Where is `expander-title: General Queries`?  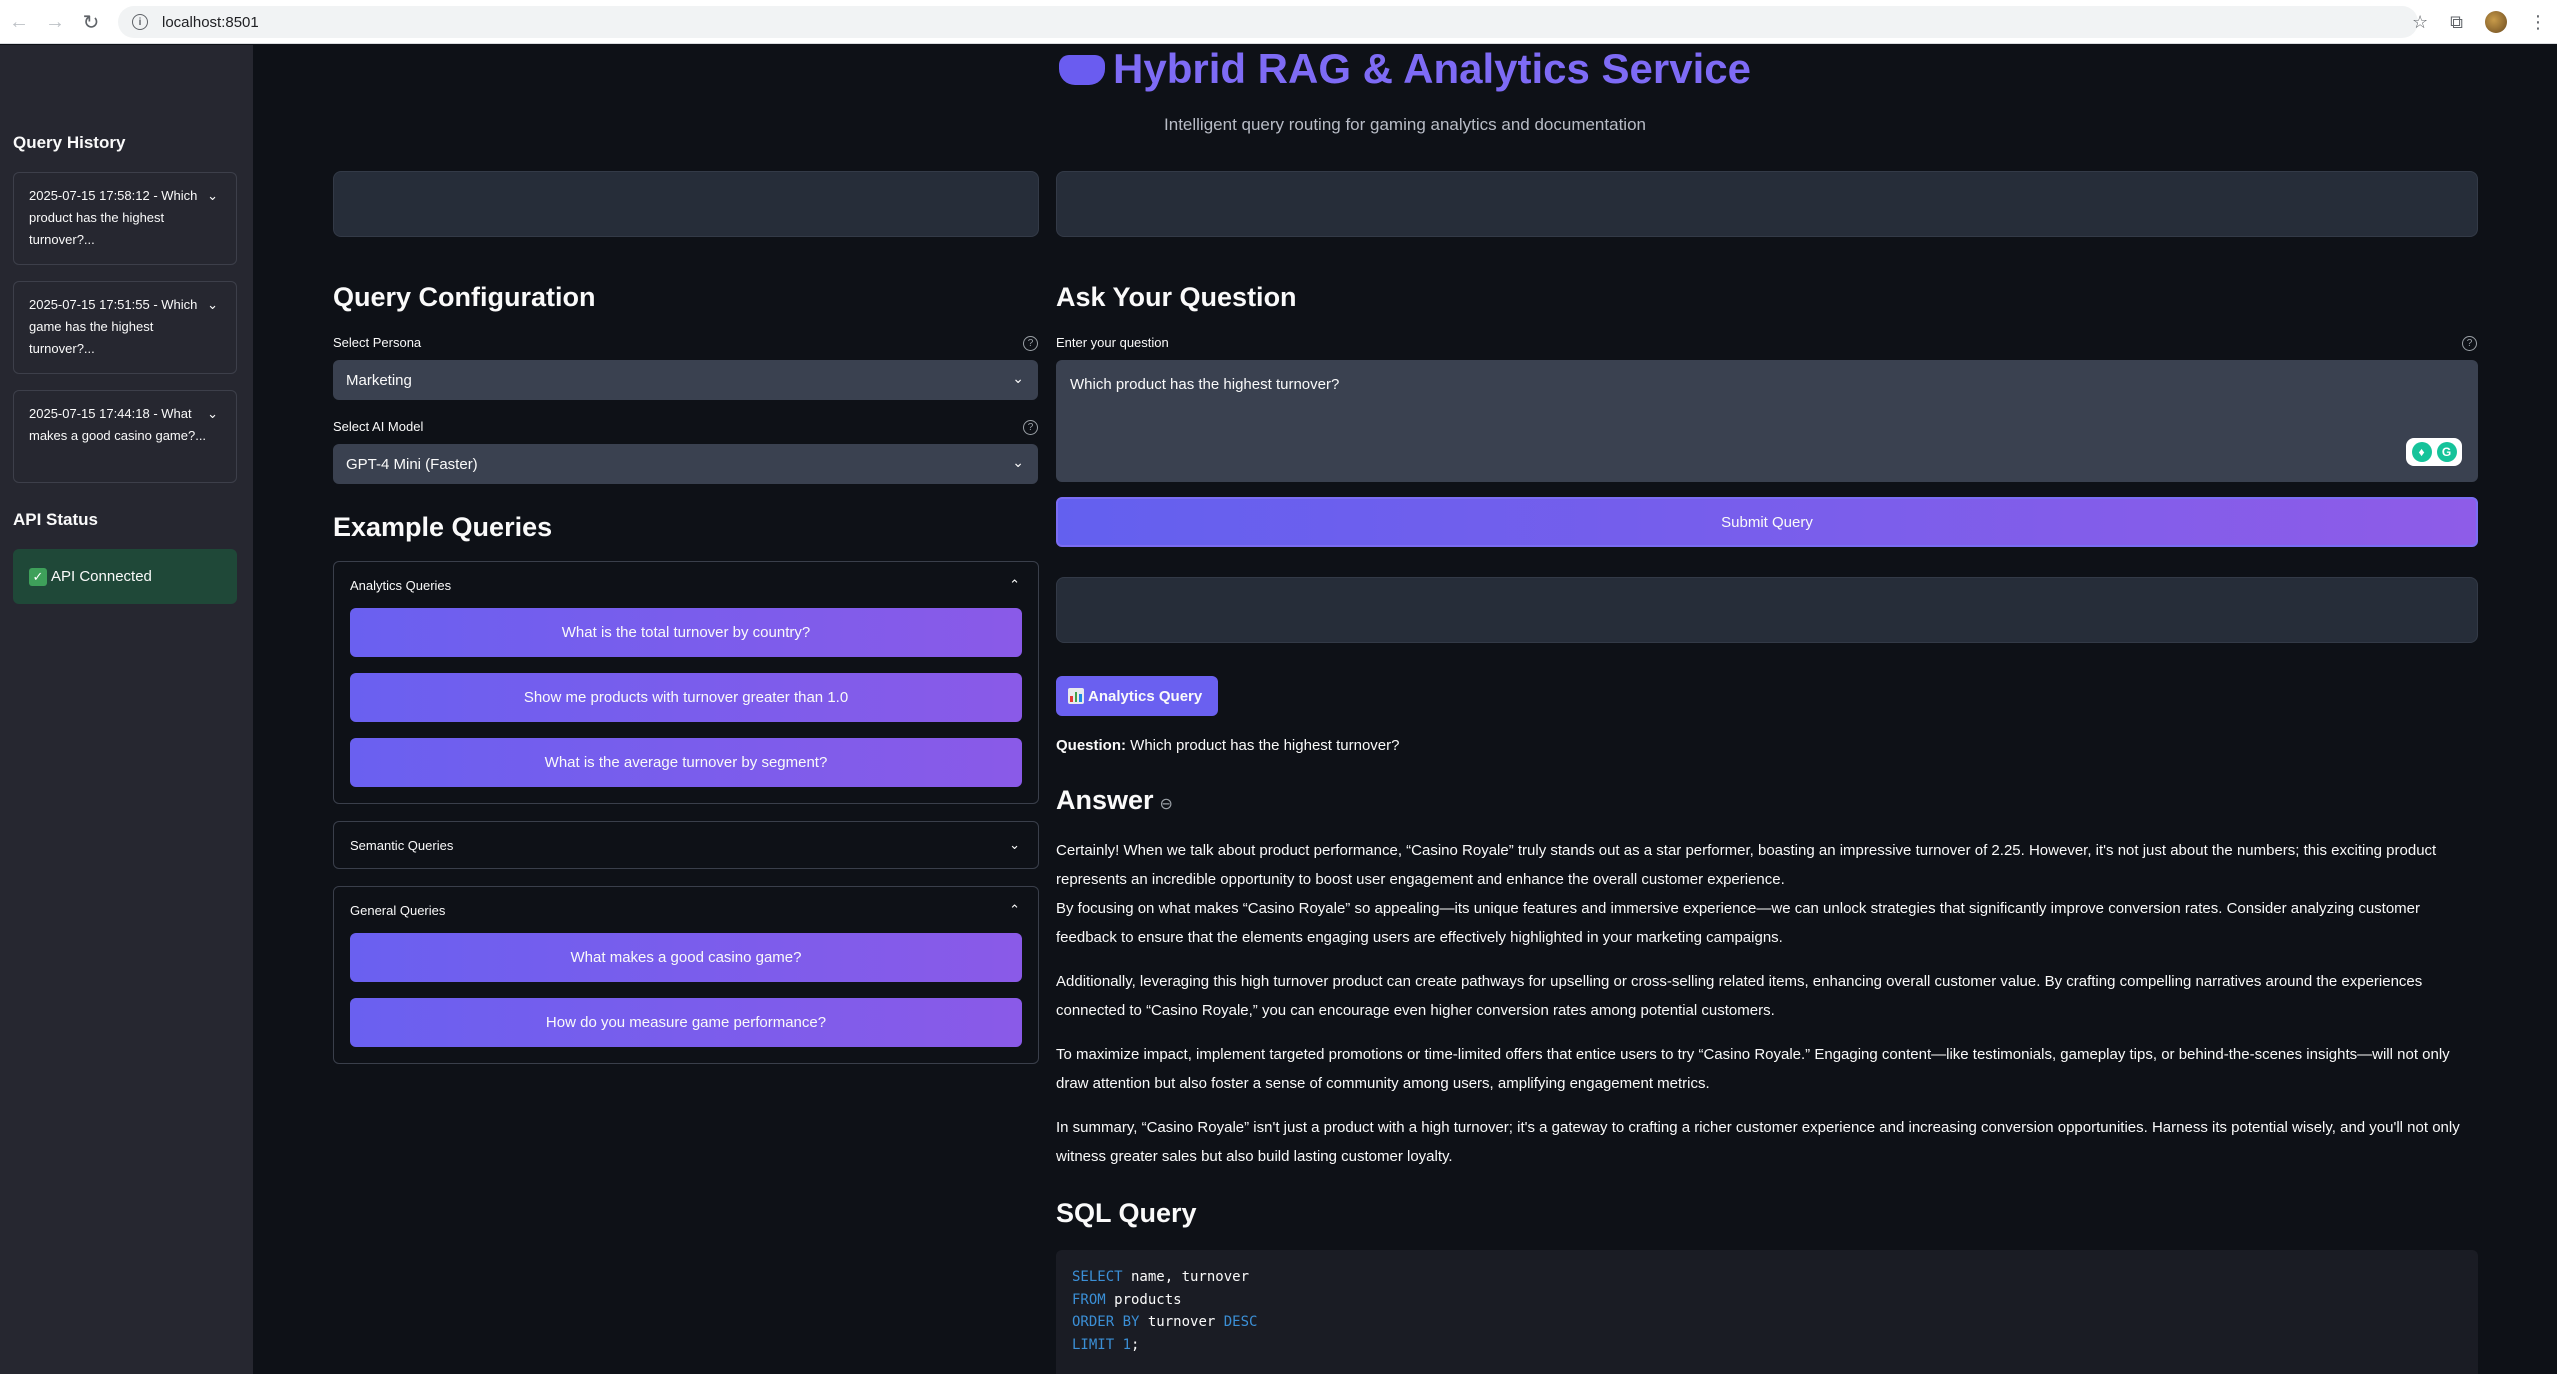 expander-title: General Queries is located at coordinates (398, 910).